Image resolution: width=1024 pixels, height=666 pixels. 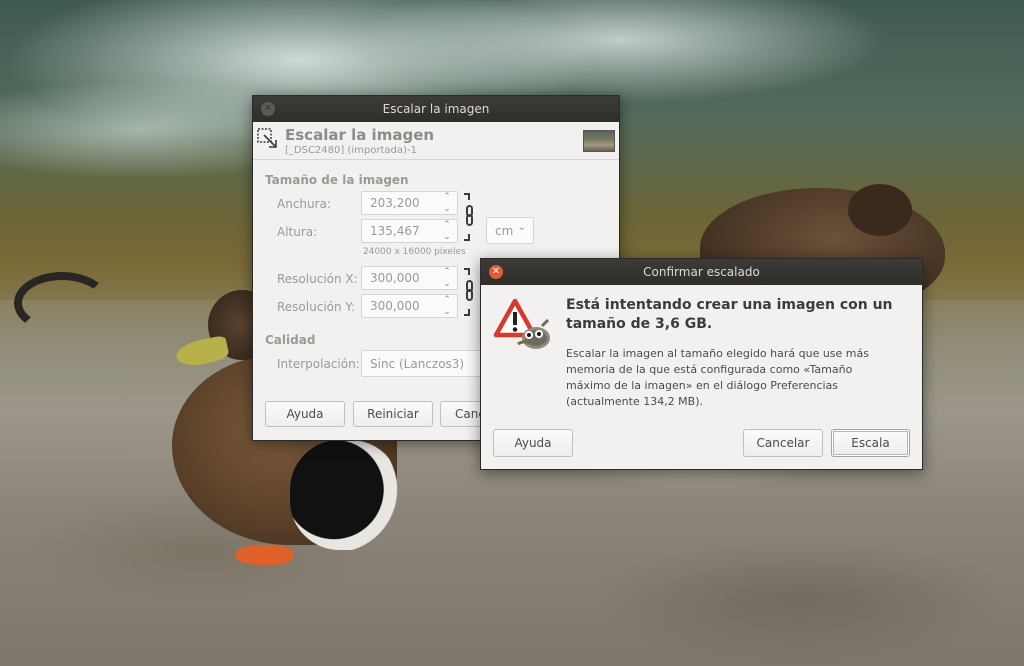 I want to click on width-value: 203,200, so click(x=395, y=203).